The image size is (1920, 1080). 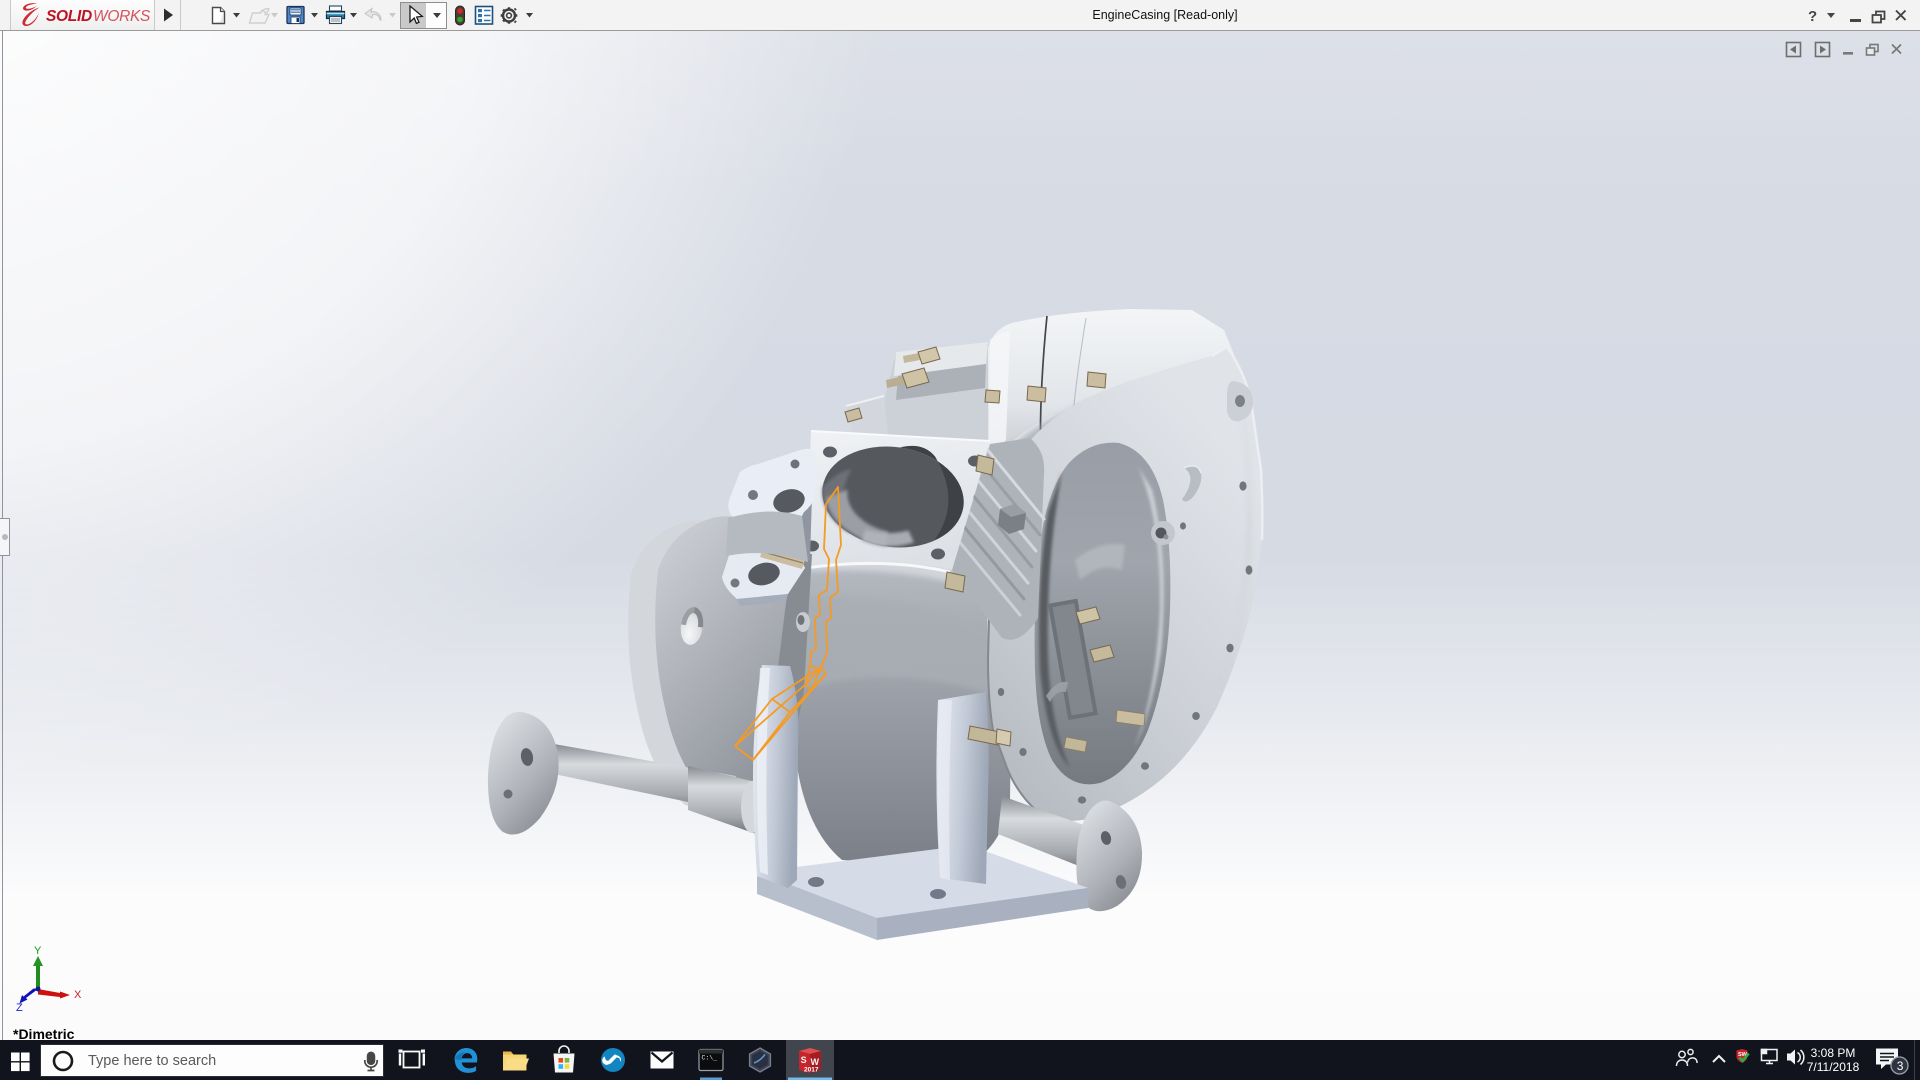 What do you see at coordinates (122, 16) in the screenshot?
I see `svg-text: WORKS` at bounding box center [122, 16].